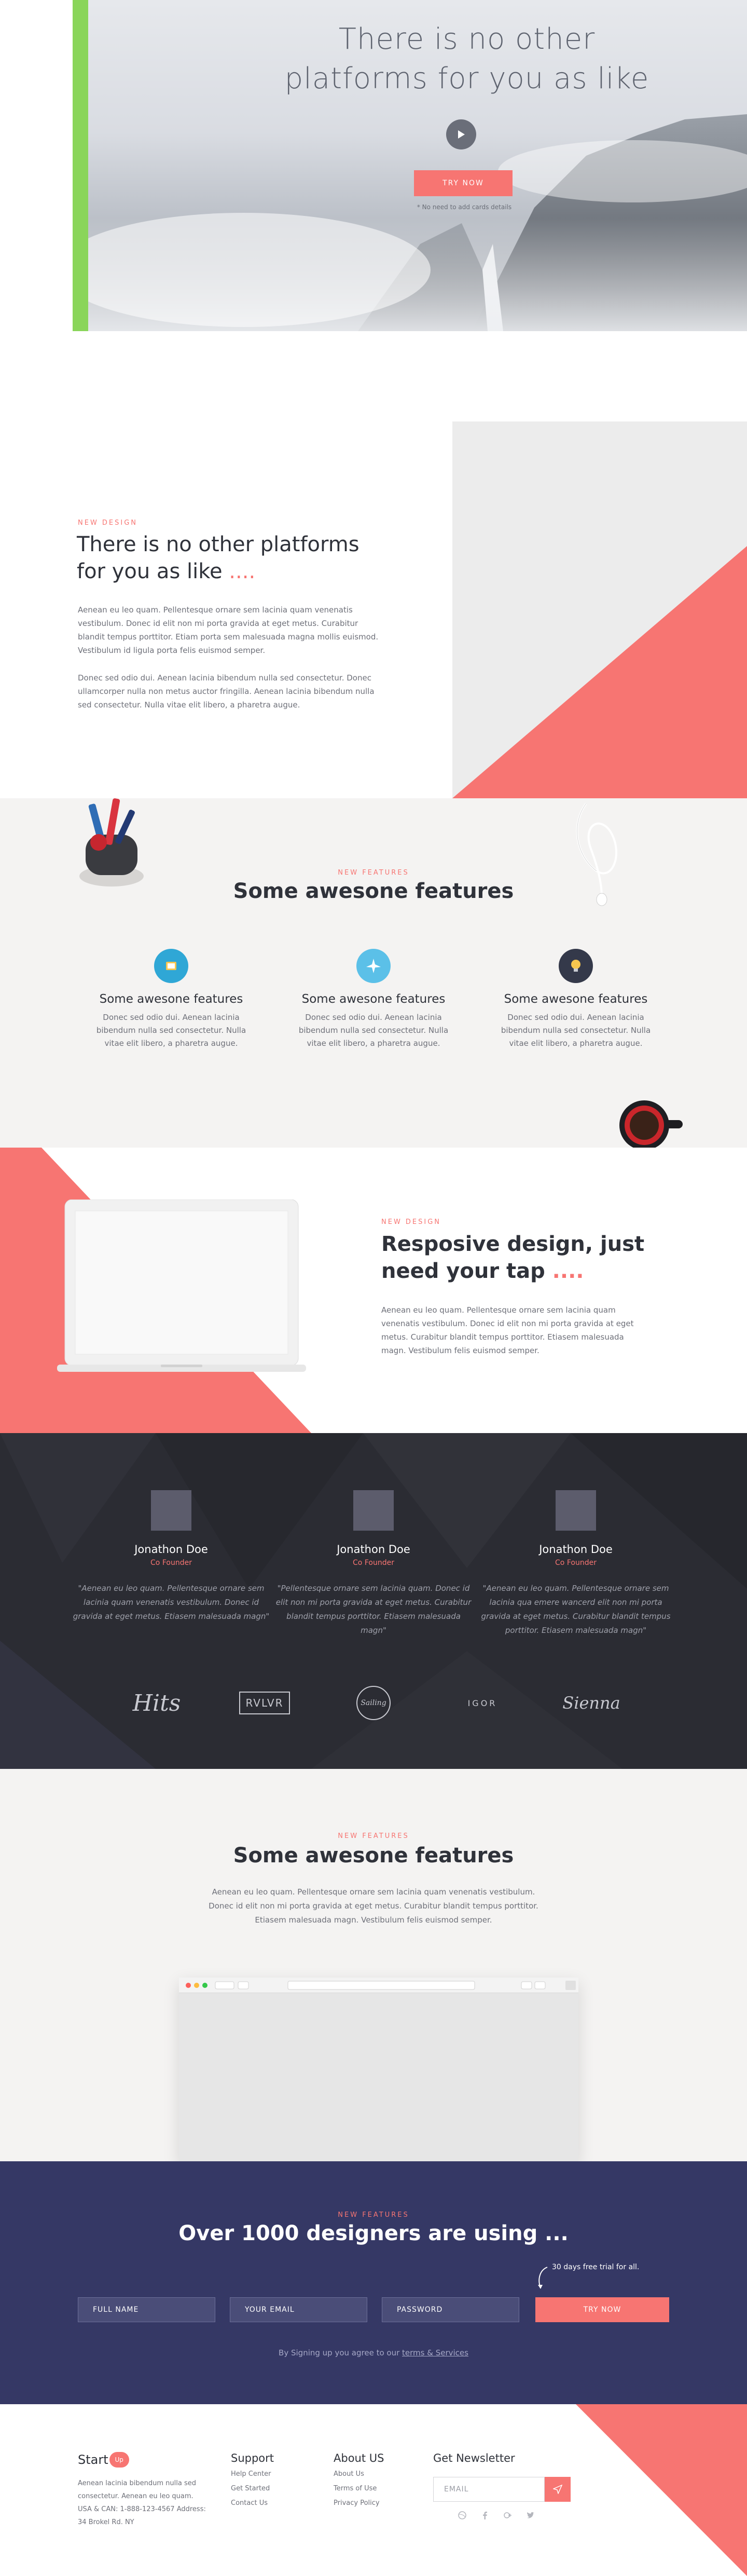 The image size is (747, 2576). I want to click on responsive-tag: NEW DESIGN, so click(411, 1222).